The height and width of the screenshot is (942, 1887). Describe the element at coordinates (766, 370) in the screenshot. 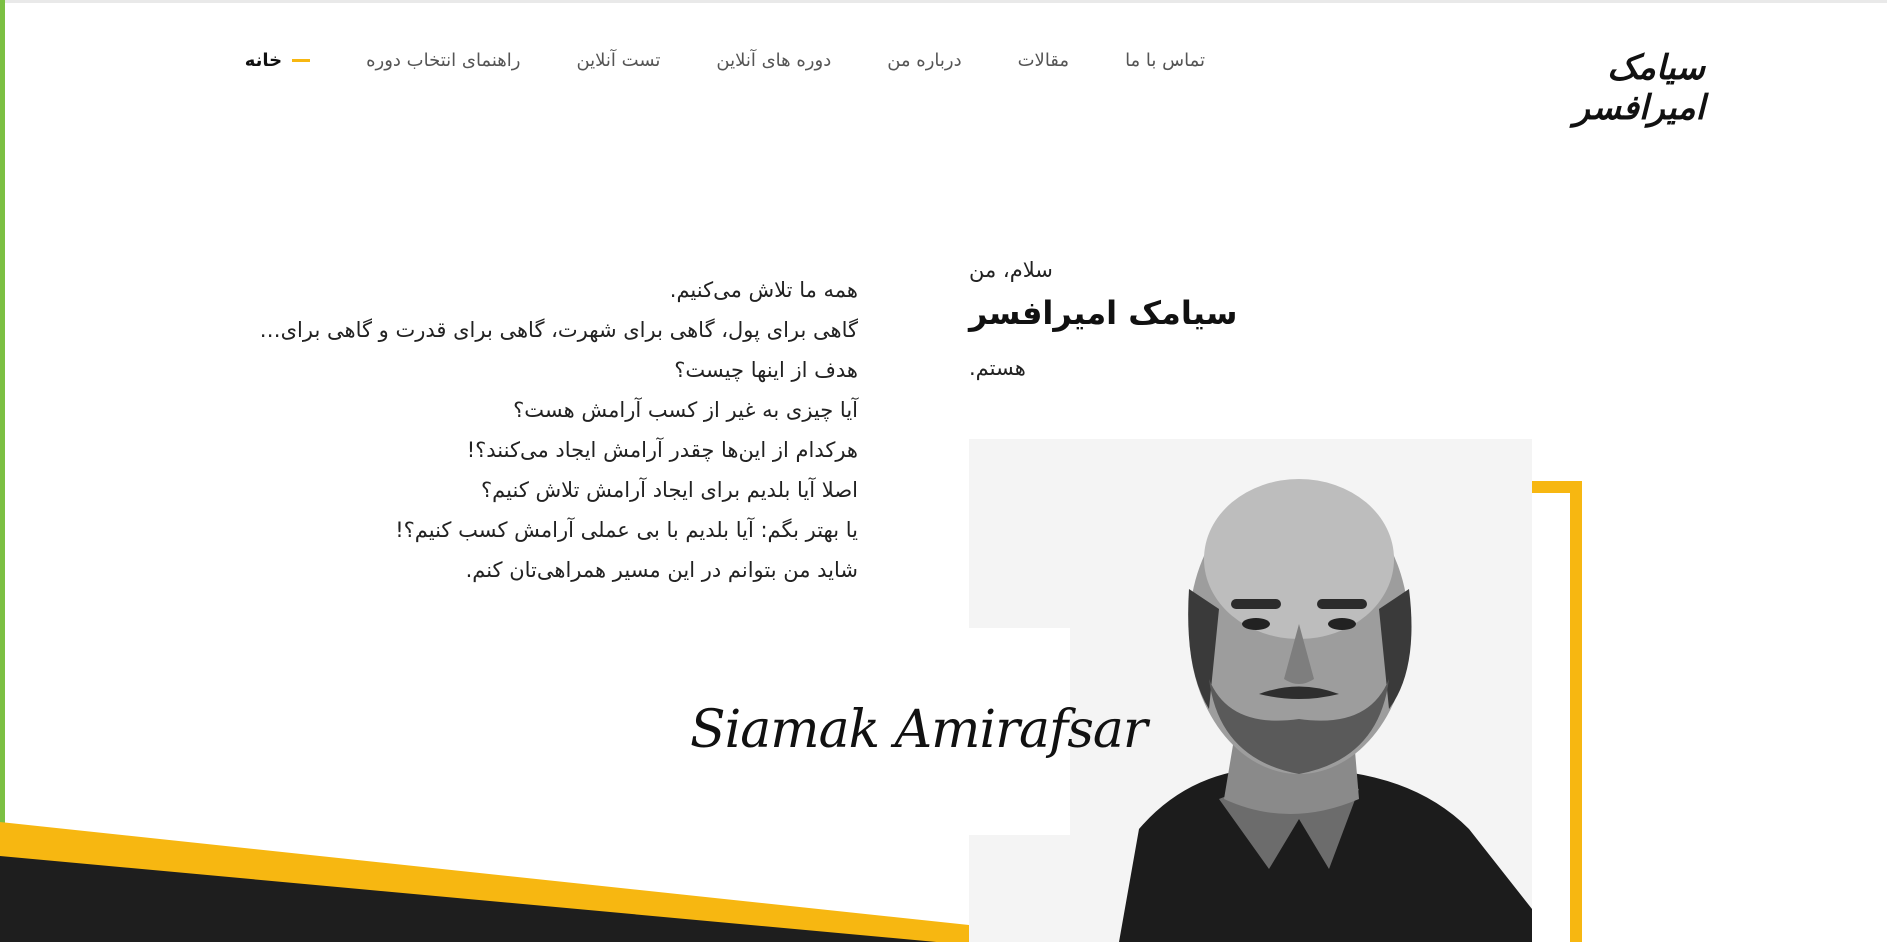

I see `paragraph-line: هدف از اینها چیست؟` at that location.